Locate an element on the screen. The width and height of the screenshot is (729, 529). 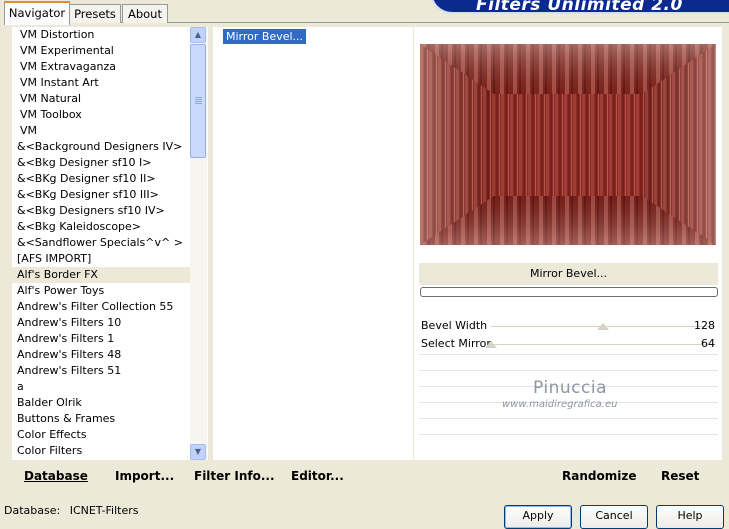
param-label: Bevel Width is located at coordinates (454, 325).